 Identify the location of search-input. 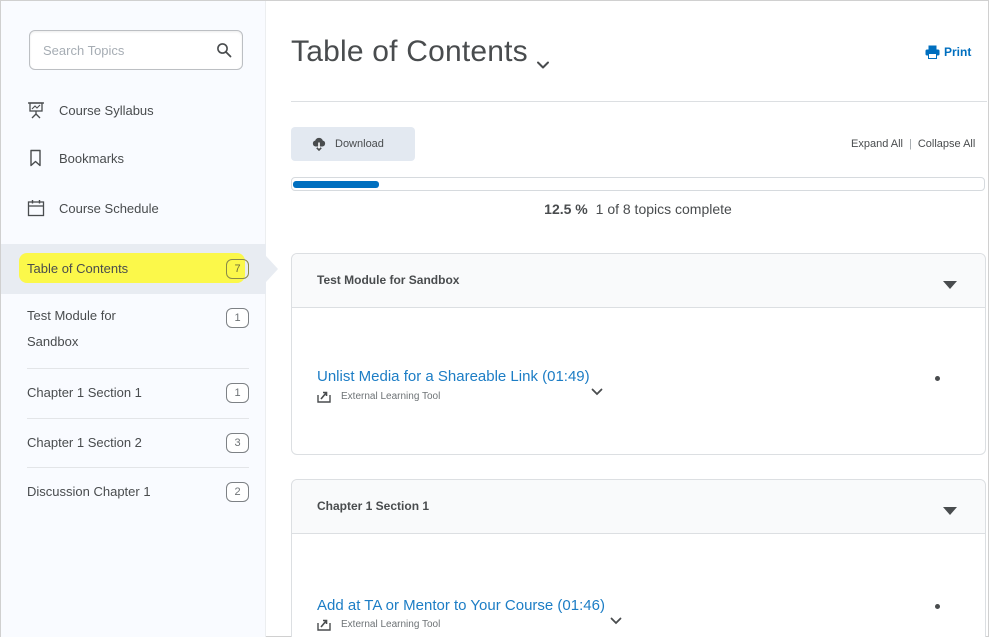
(120, 50).